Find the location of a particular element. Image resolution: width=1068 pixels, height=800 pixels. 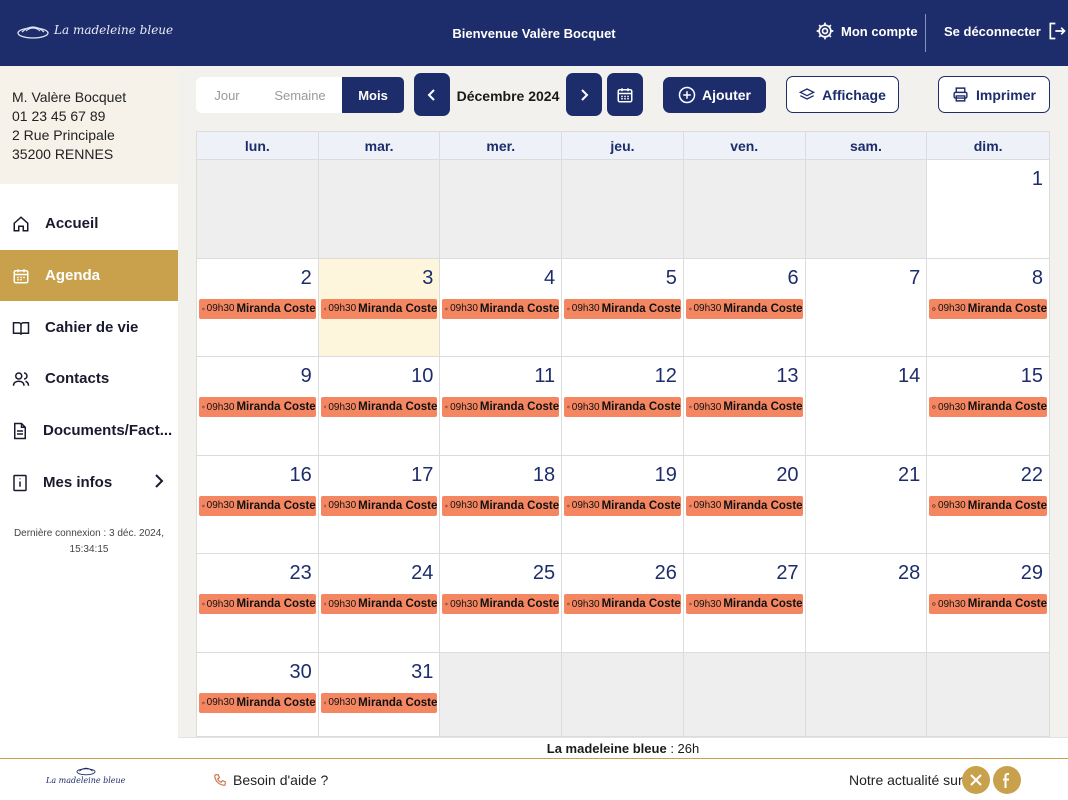

day-cell: 31 09h30 Miranda Coste is located at coordinates (379, 694).